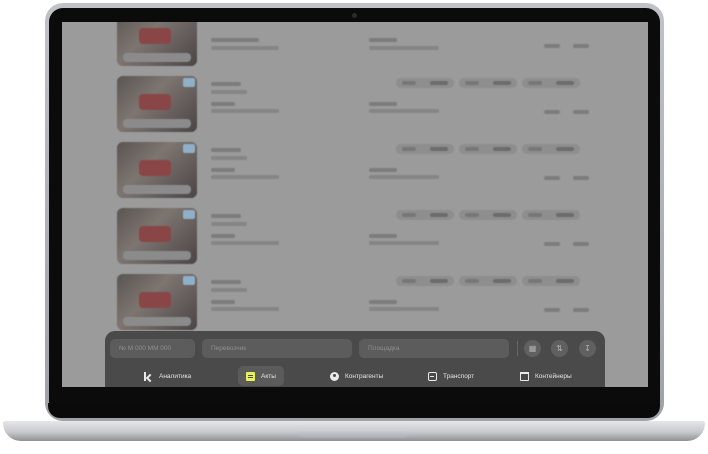 This screenshot has height=454, width=708. I want to click on download-icon: ↧, so click(587, 348).